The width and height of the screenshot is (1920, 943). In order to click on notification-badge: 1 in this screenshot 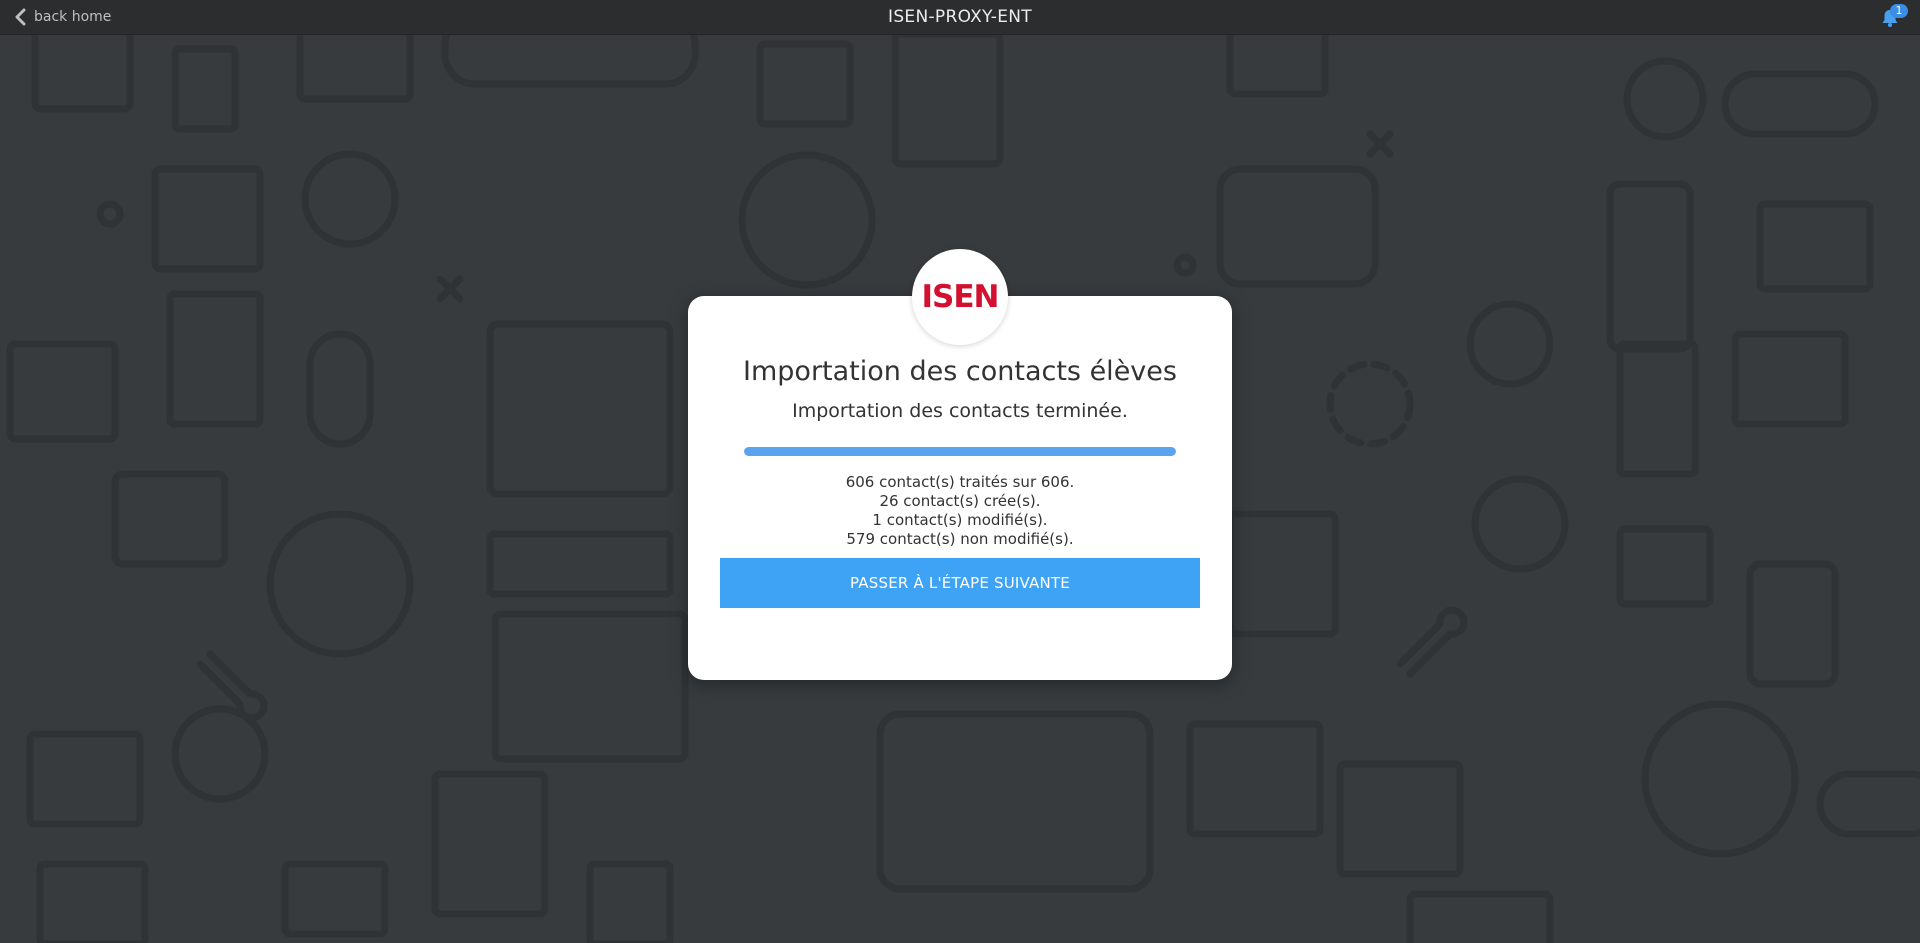, I will do `click(1899, 11)`.